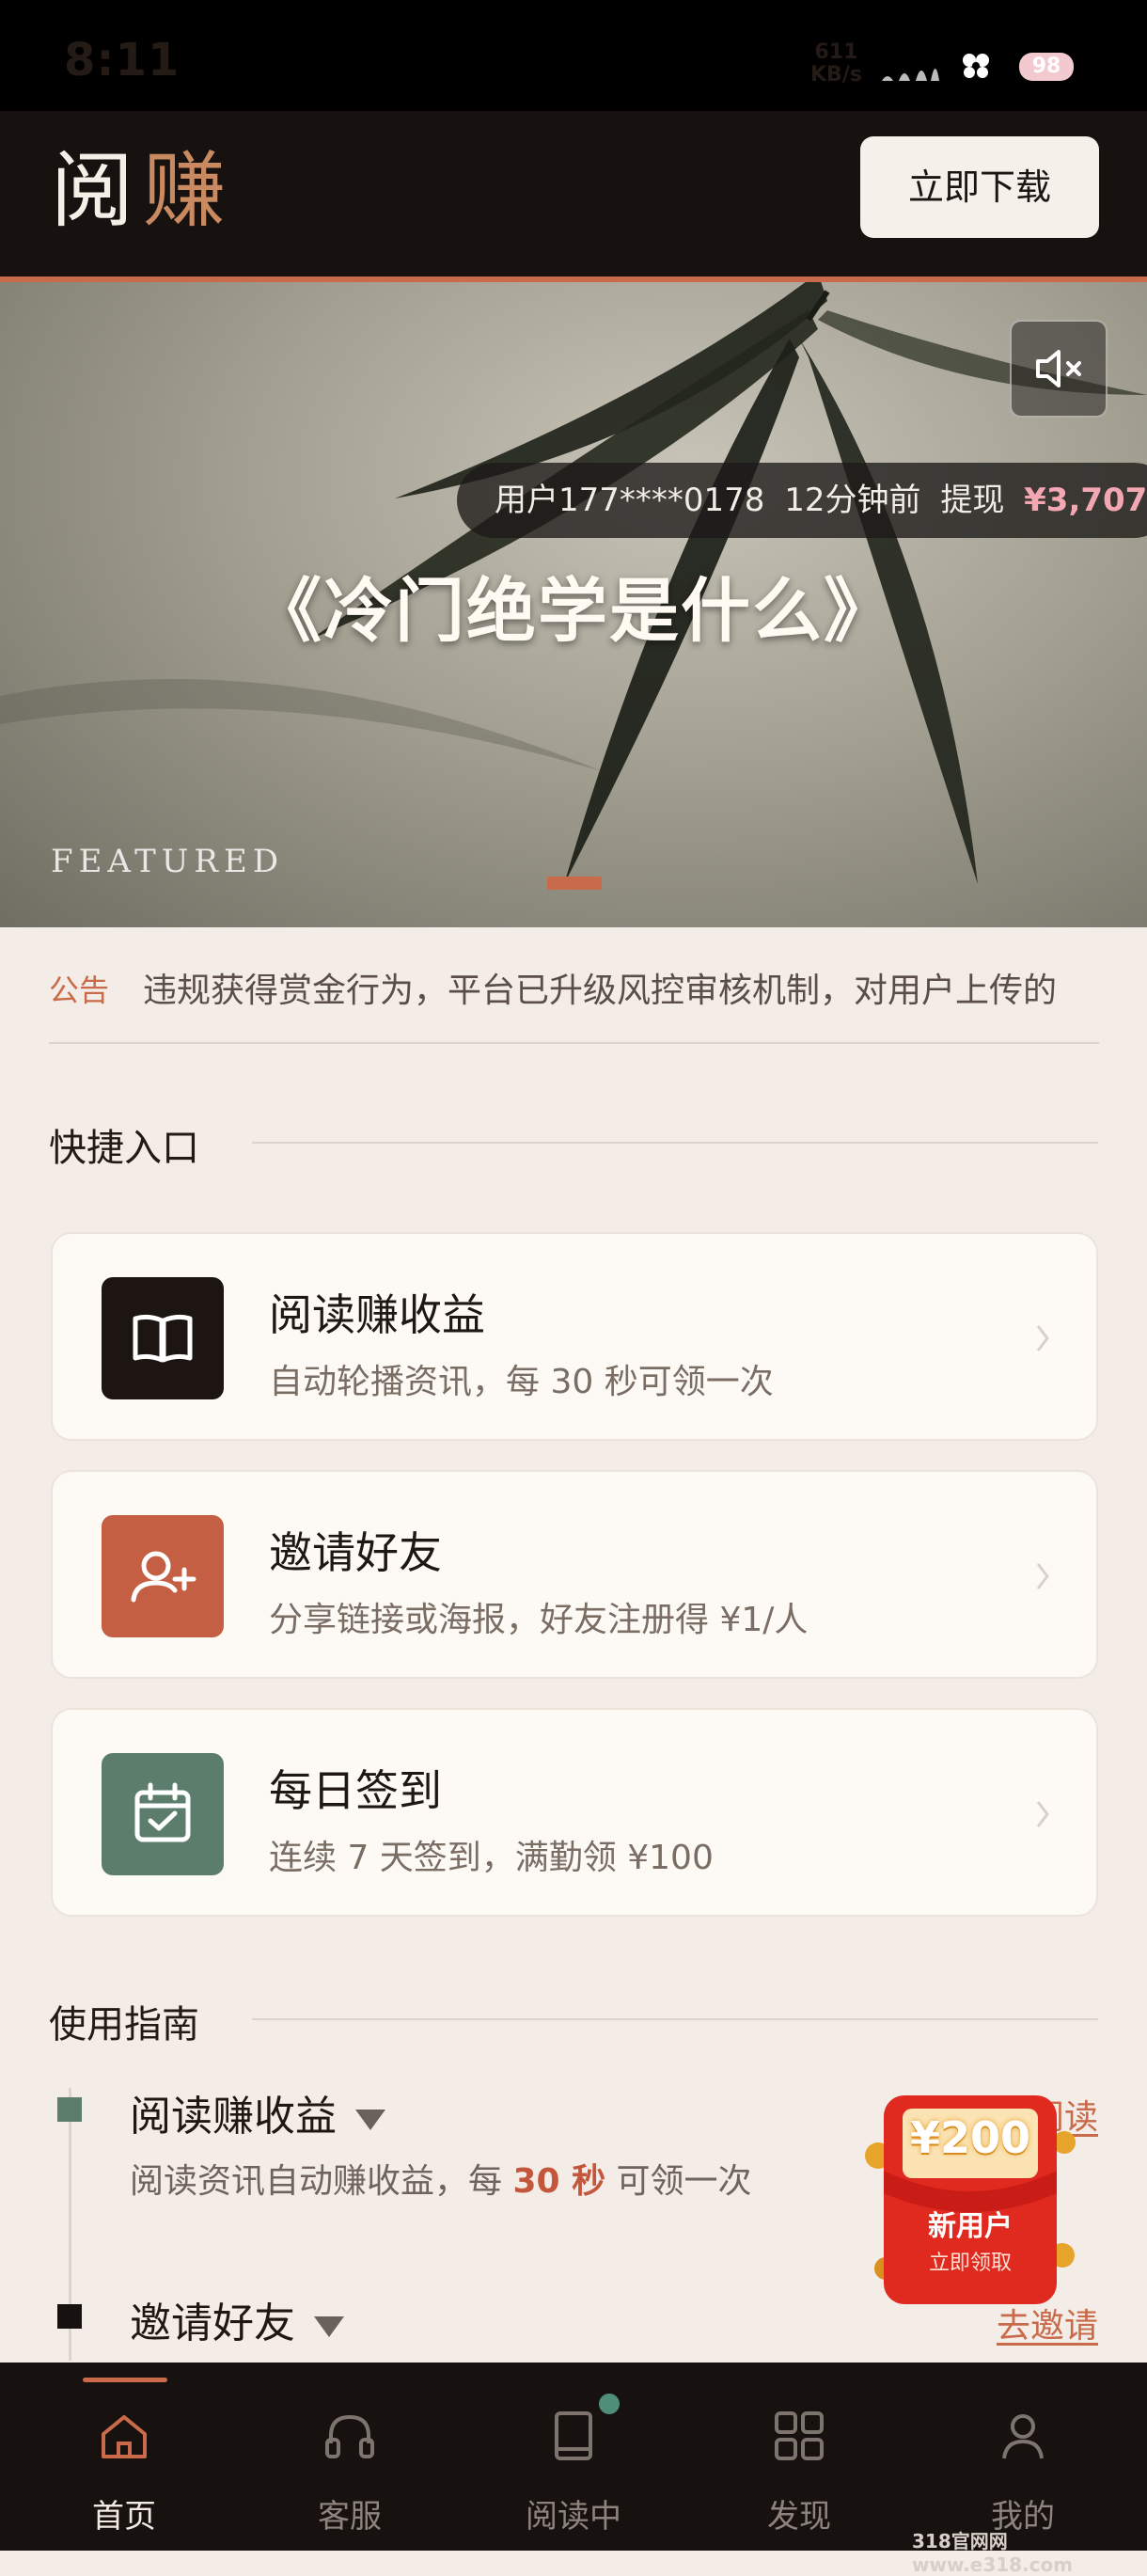 The image size is (1147, 2576). I want to click on ticker-action: 提现, so click(972, 500).